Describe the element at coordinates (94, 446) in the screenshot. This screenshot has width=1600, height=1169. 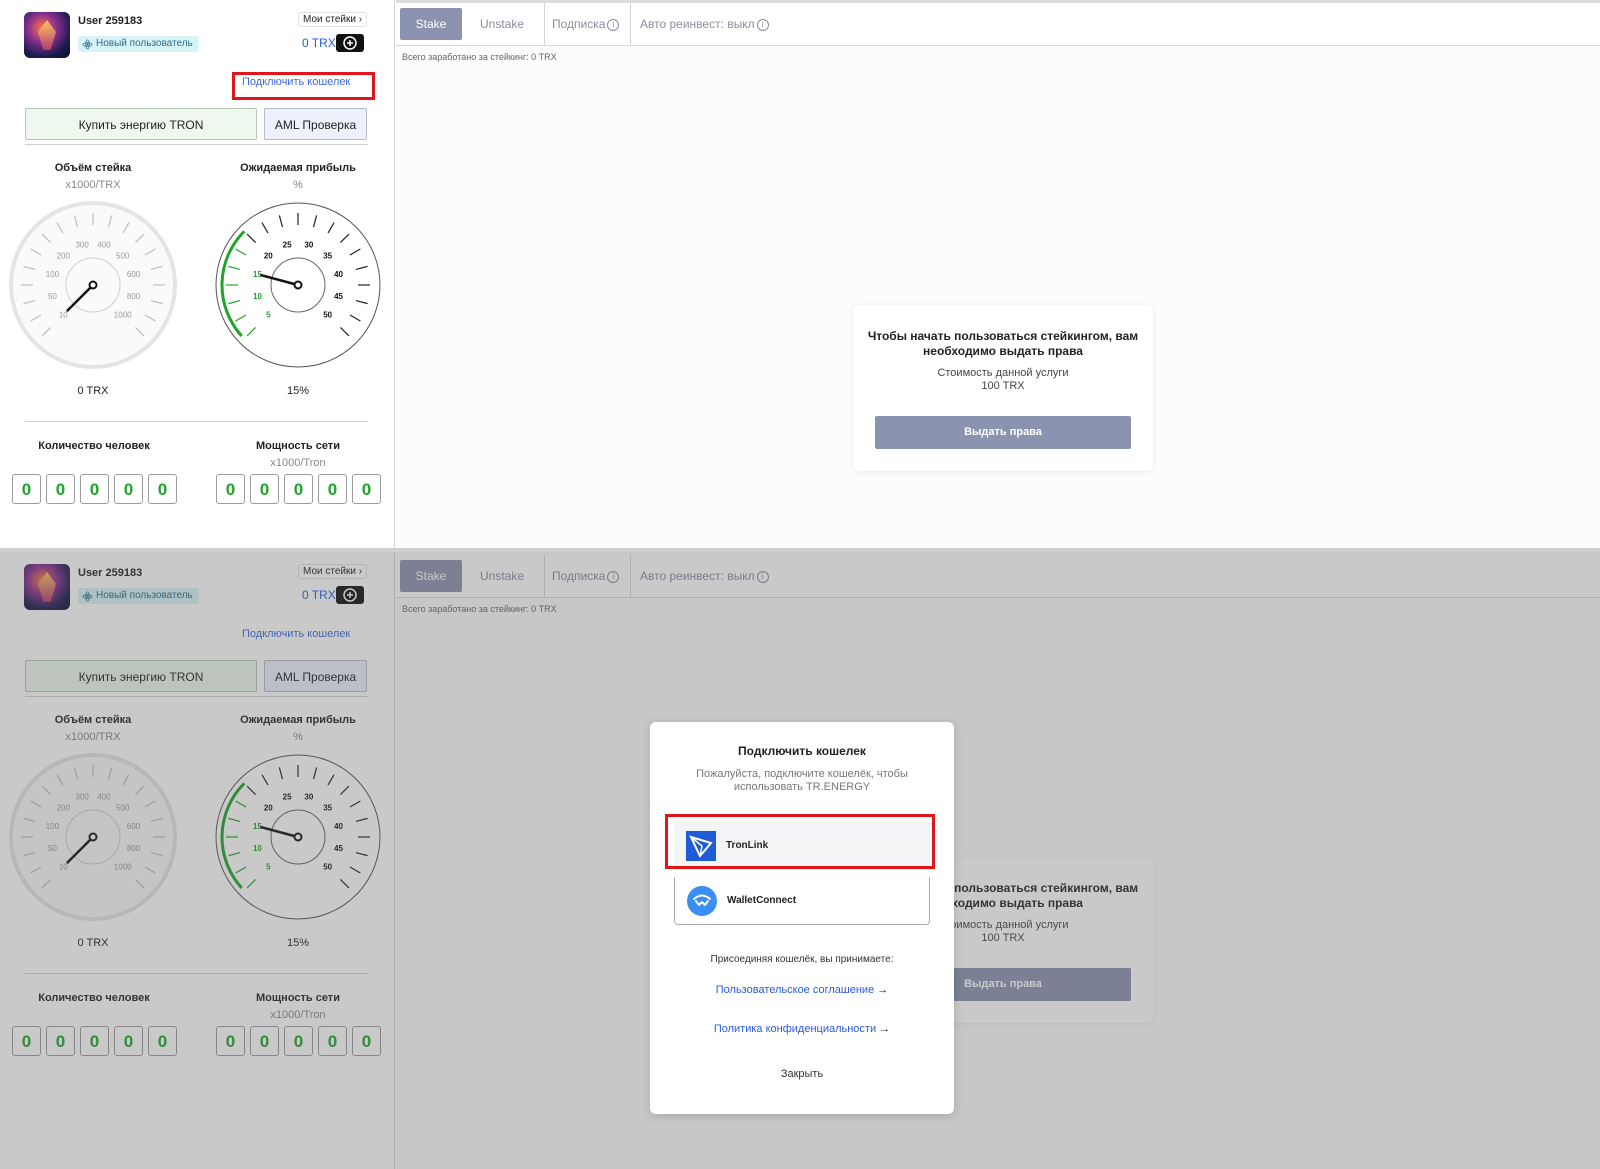
I see `people-title: Количество человек` at that location.